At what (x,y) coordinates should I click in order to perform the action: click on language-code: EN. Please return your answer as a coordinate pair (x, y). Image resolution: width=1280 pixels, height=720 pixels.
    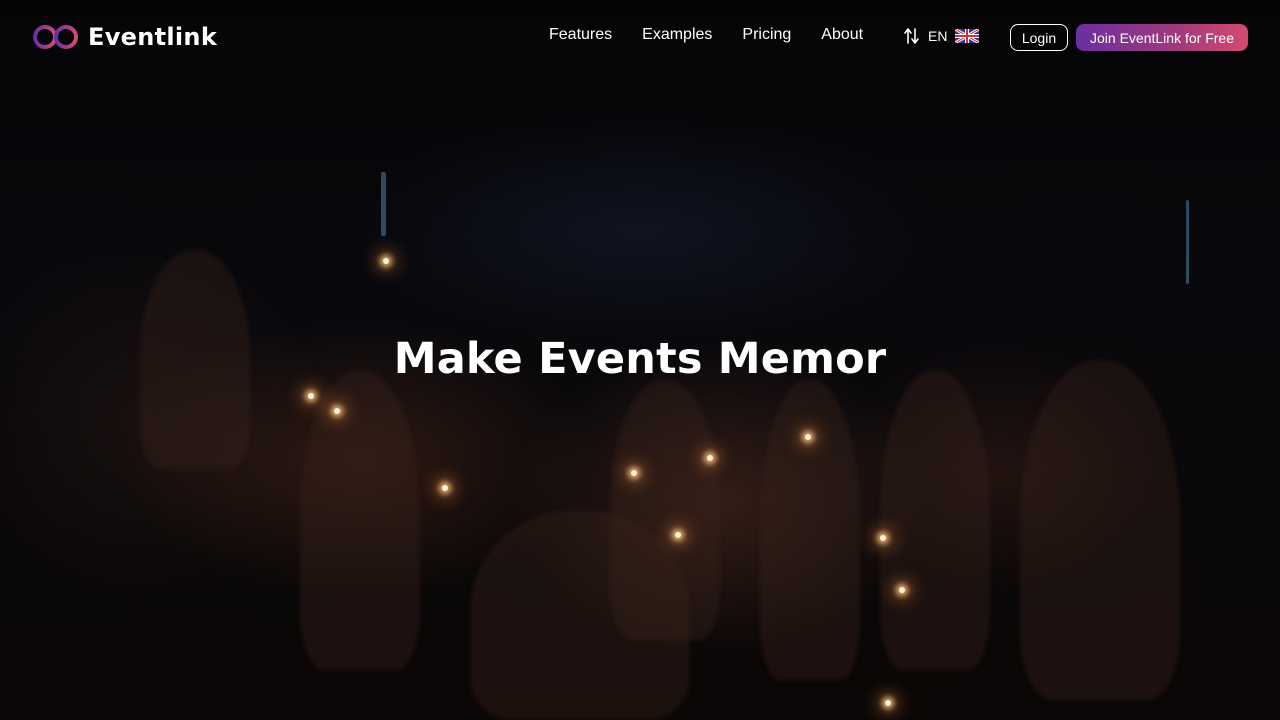
    Looking at the image, I should click on (938, 36).